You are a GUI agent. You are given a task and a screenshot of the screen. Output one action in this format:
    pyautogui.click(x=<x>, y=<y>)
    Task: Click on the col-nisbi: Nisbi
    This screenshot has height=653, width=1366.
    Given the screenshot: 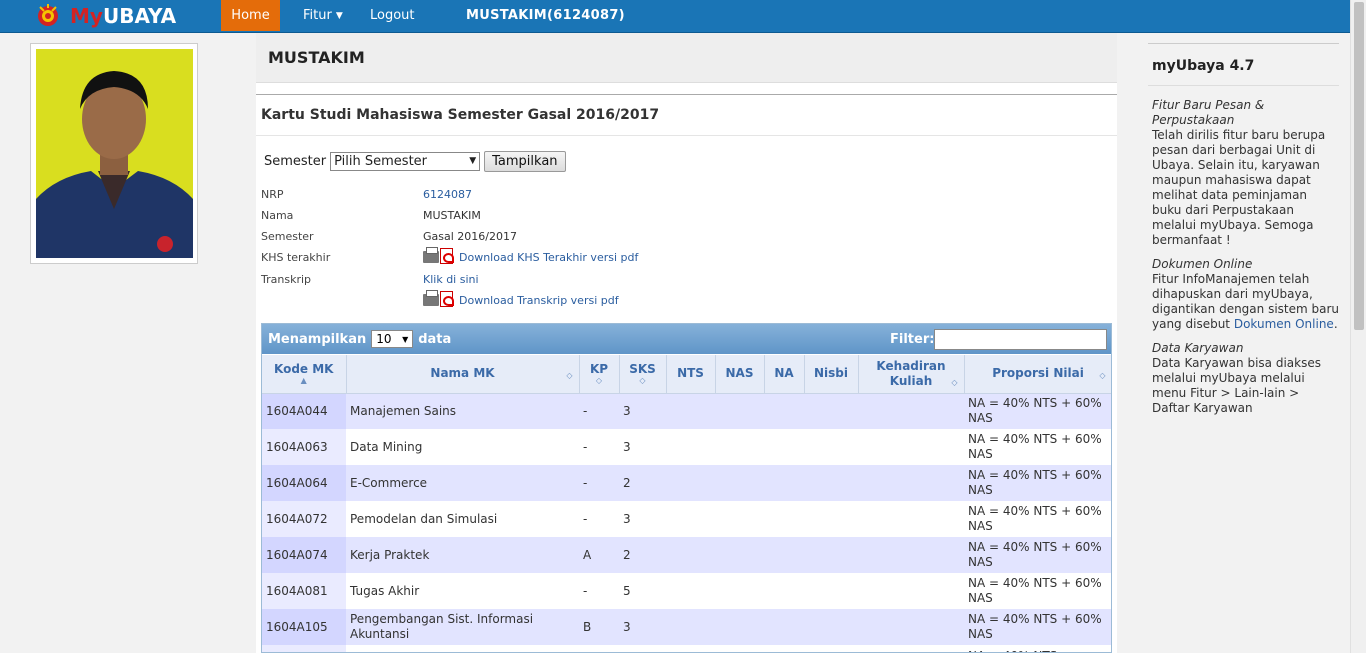 What is the action you would take?
    pyautogui.click(x=831, y=374)
    